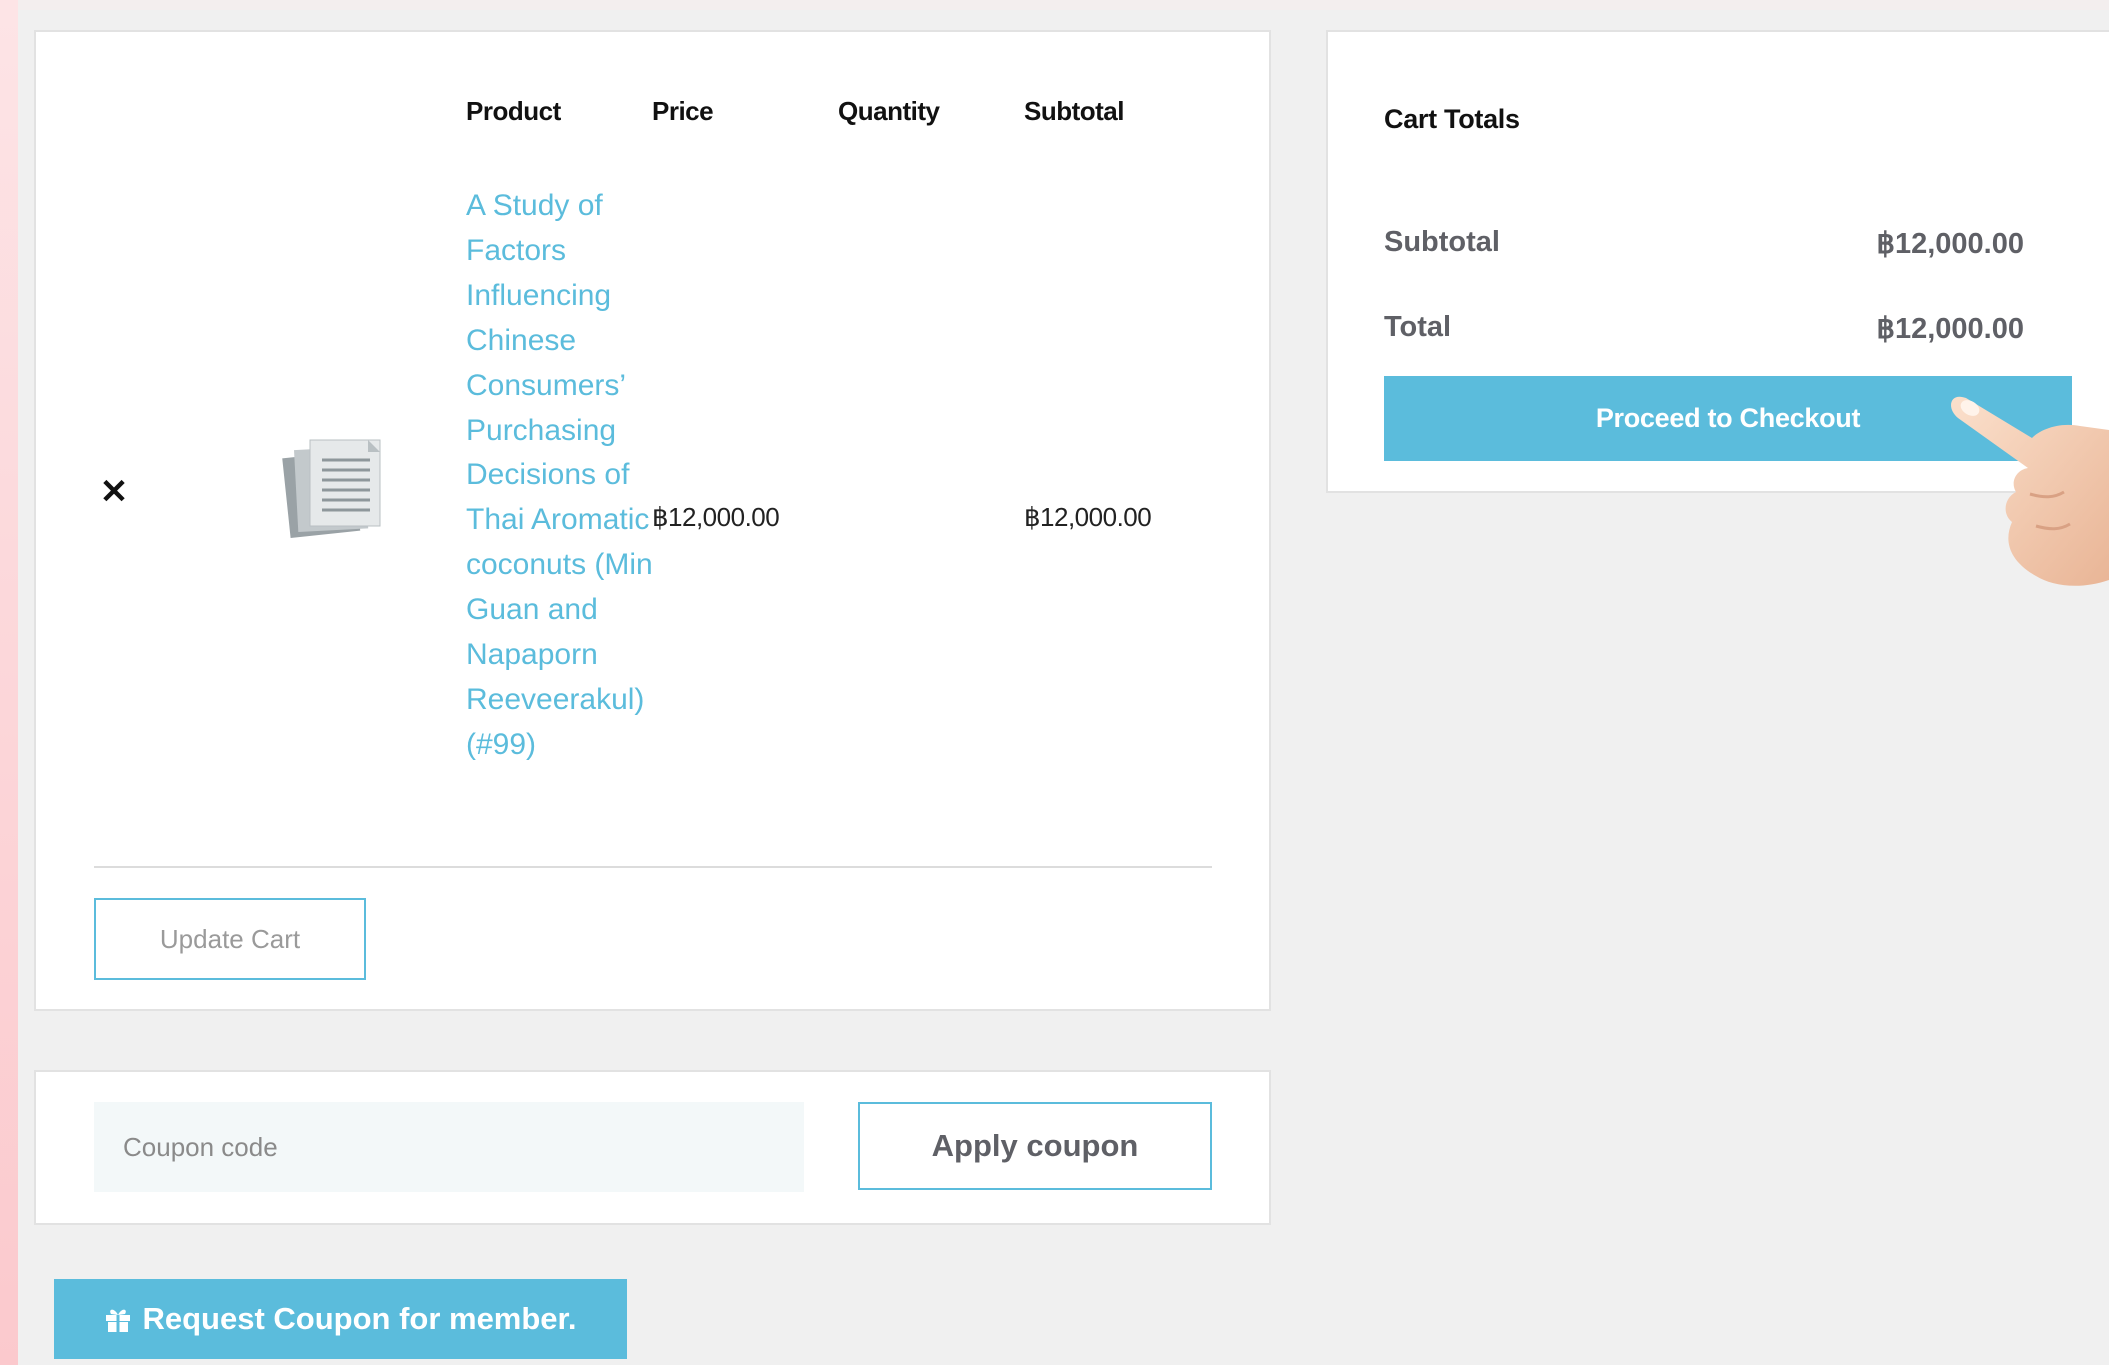 The width and height of the screenshot is (2109, 1365). Describe the element at coordinates (9, 682) in the screenshot. I see `page-left-decoration` at that location.